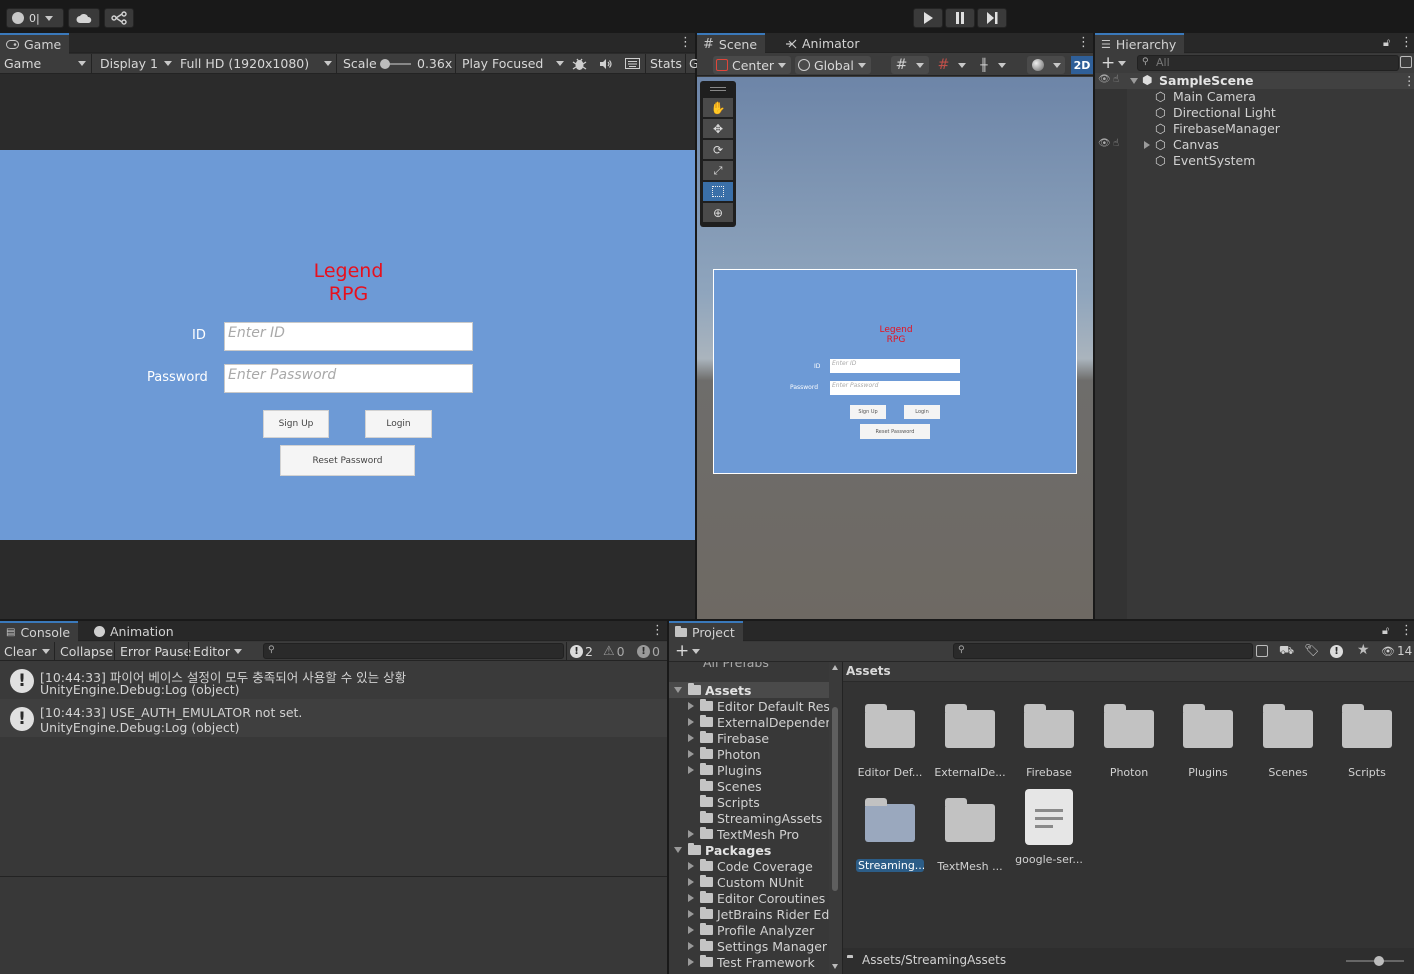 This screenshot has width=1414, height=974. I want to click on tab-hierarchy: ☰ Hierarchy, so click(1140, 43).